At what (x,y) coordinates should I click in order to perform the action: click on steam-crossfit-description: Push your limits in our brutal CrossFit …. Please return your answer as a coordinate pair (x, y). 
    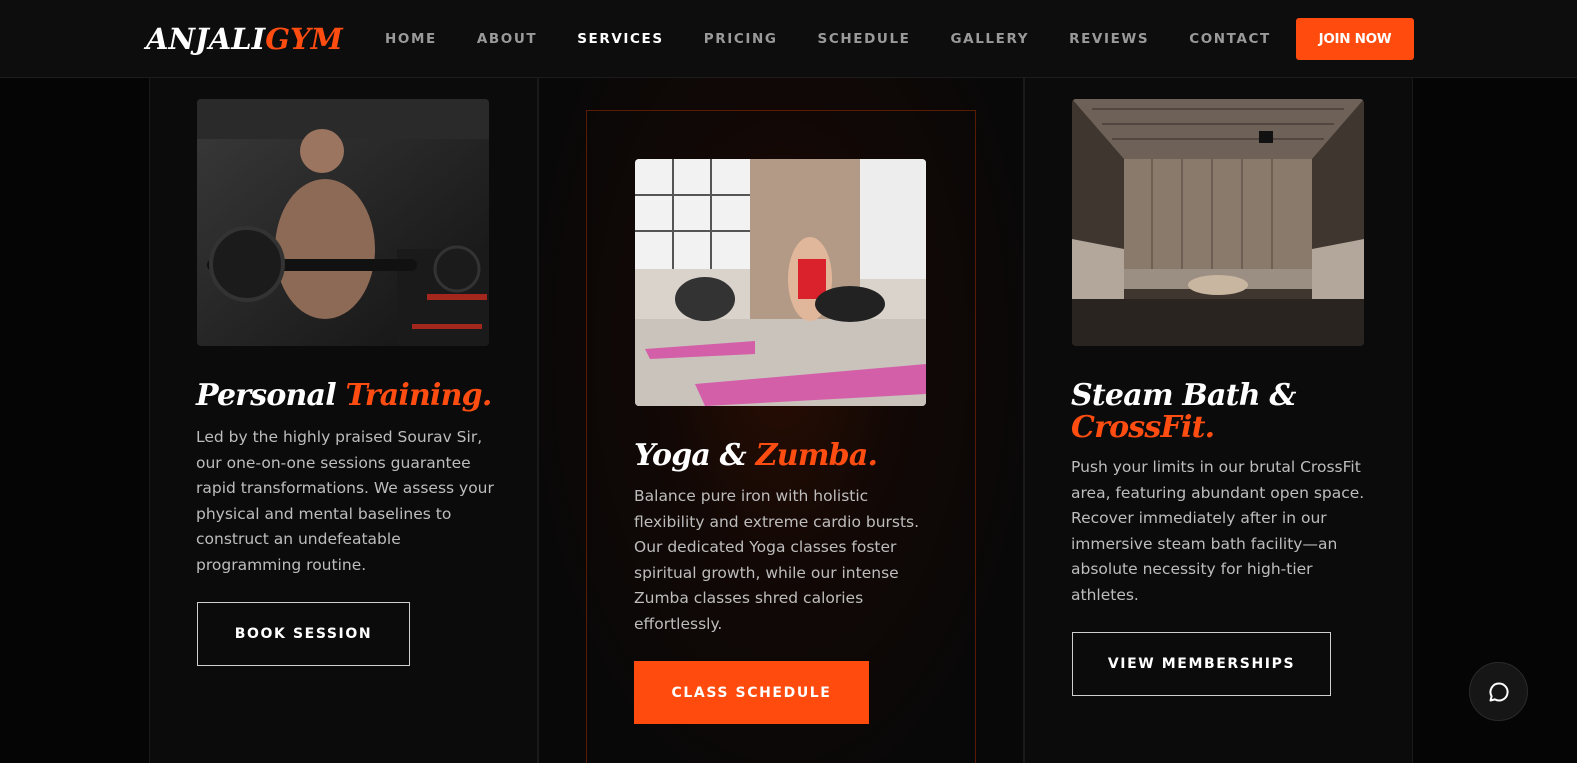
    Looking at the image, I should click on (1218, 531).